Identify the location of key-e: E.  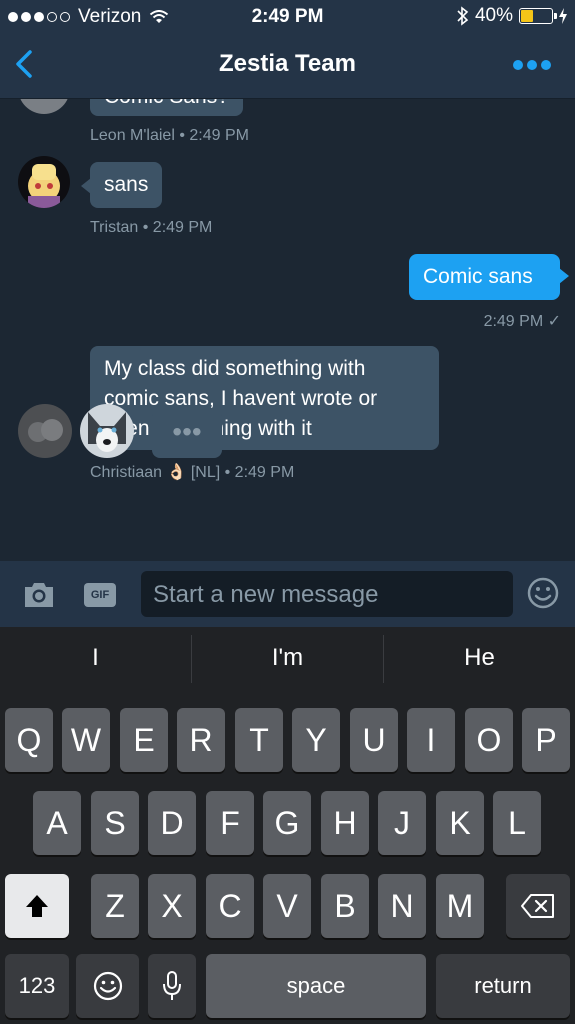
(144, 740).